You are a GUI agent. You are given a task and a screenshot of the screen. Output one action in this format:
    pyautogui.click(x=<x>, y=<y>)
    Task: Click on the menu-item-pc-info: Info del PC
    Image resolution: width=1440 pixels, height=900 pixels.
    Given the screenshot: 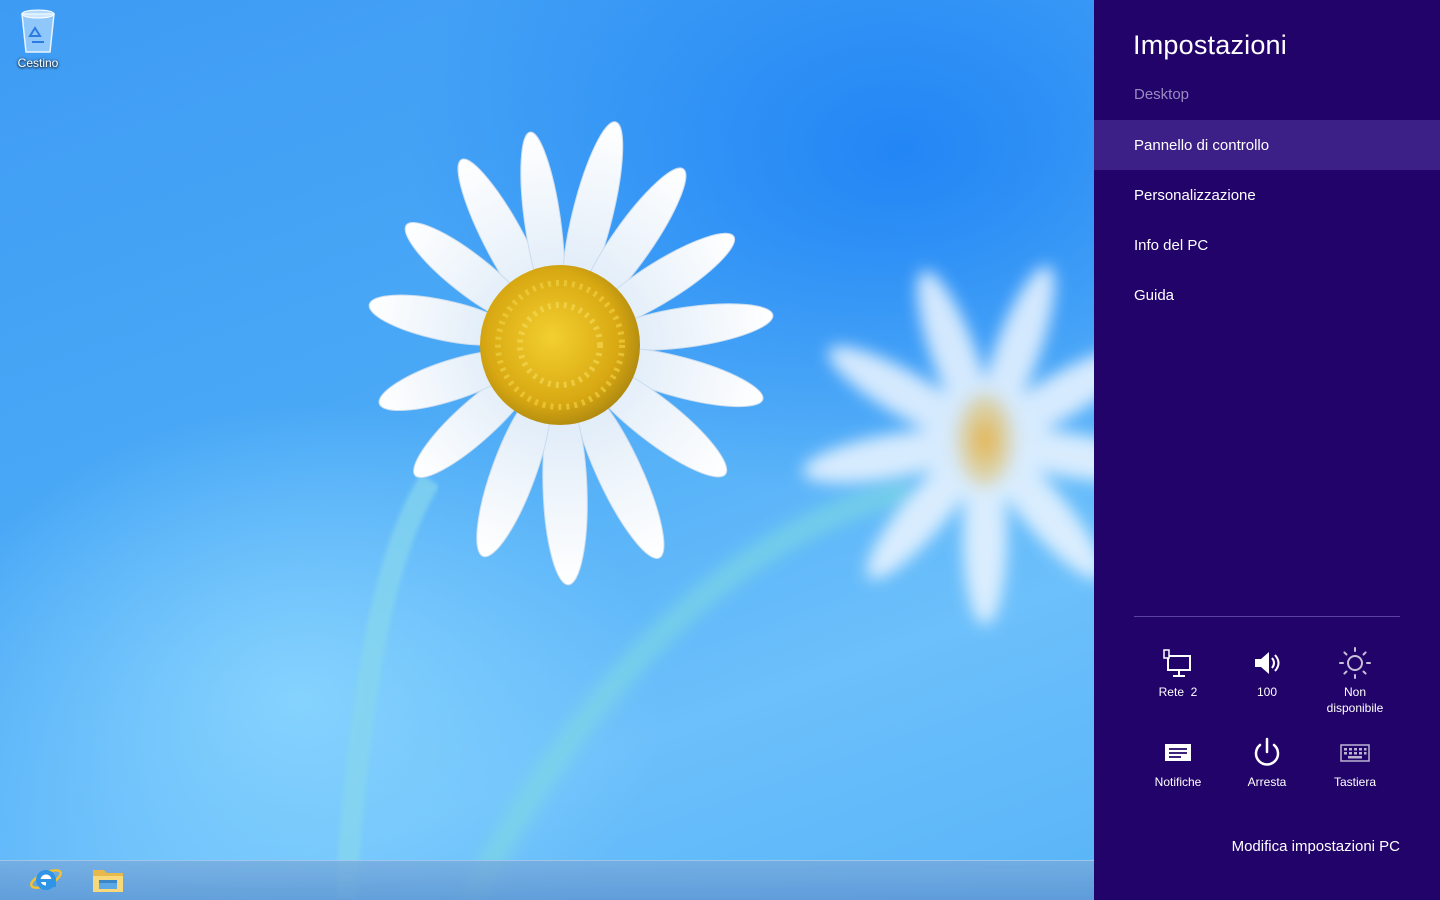 What is the action you would take?
    pyautogui.click(x=1267, y=245)
    